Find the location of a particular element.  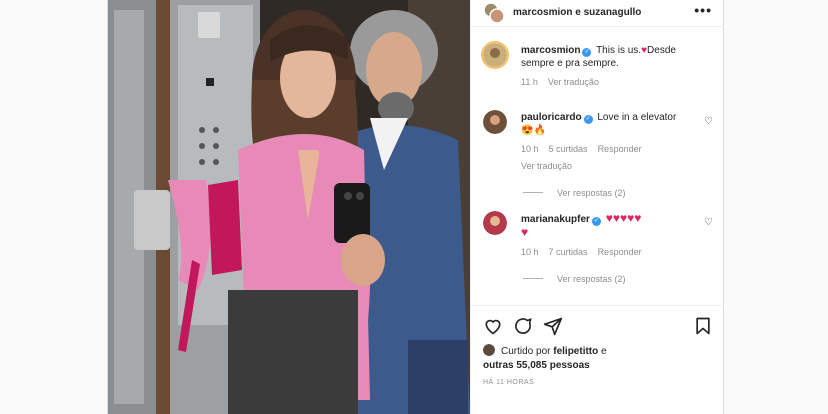

more-horizontal-icon: ••• is located at coordinates (703, 10).